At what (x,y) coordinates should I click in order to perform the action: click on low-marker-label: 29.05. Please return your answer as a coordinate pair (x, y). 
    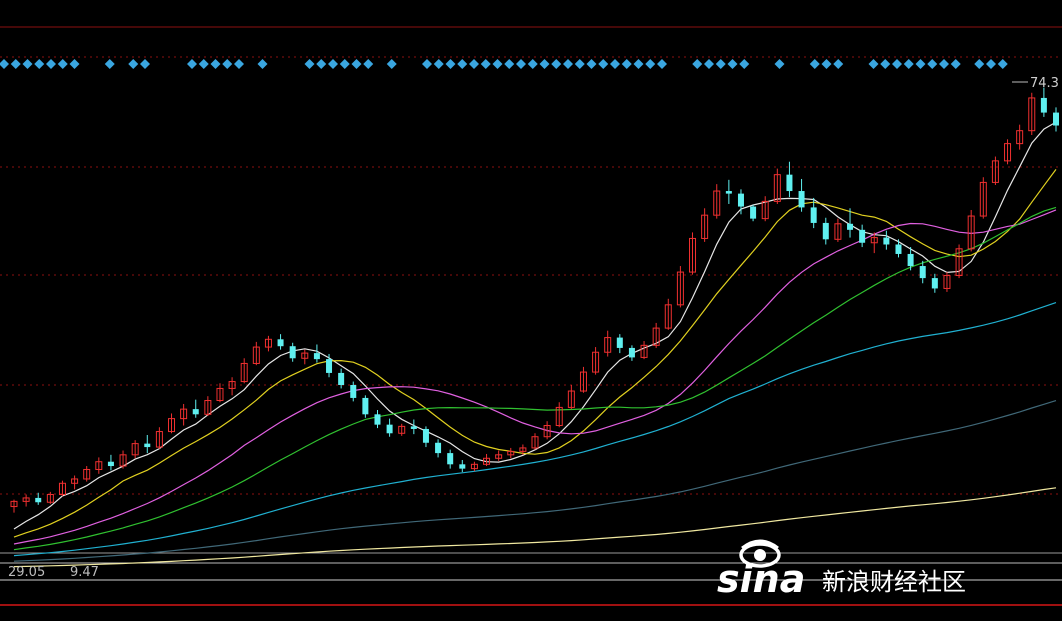
    Looking at the image, I should click on (26, 572).